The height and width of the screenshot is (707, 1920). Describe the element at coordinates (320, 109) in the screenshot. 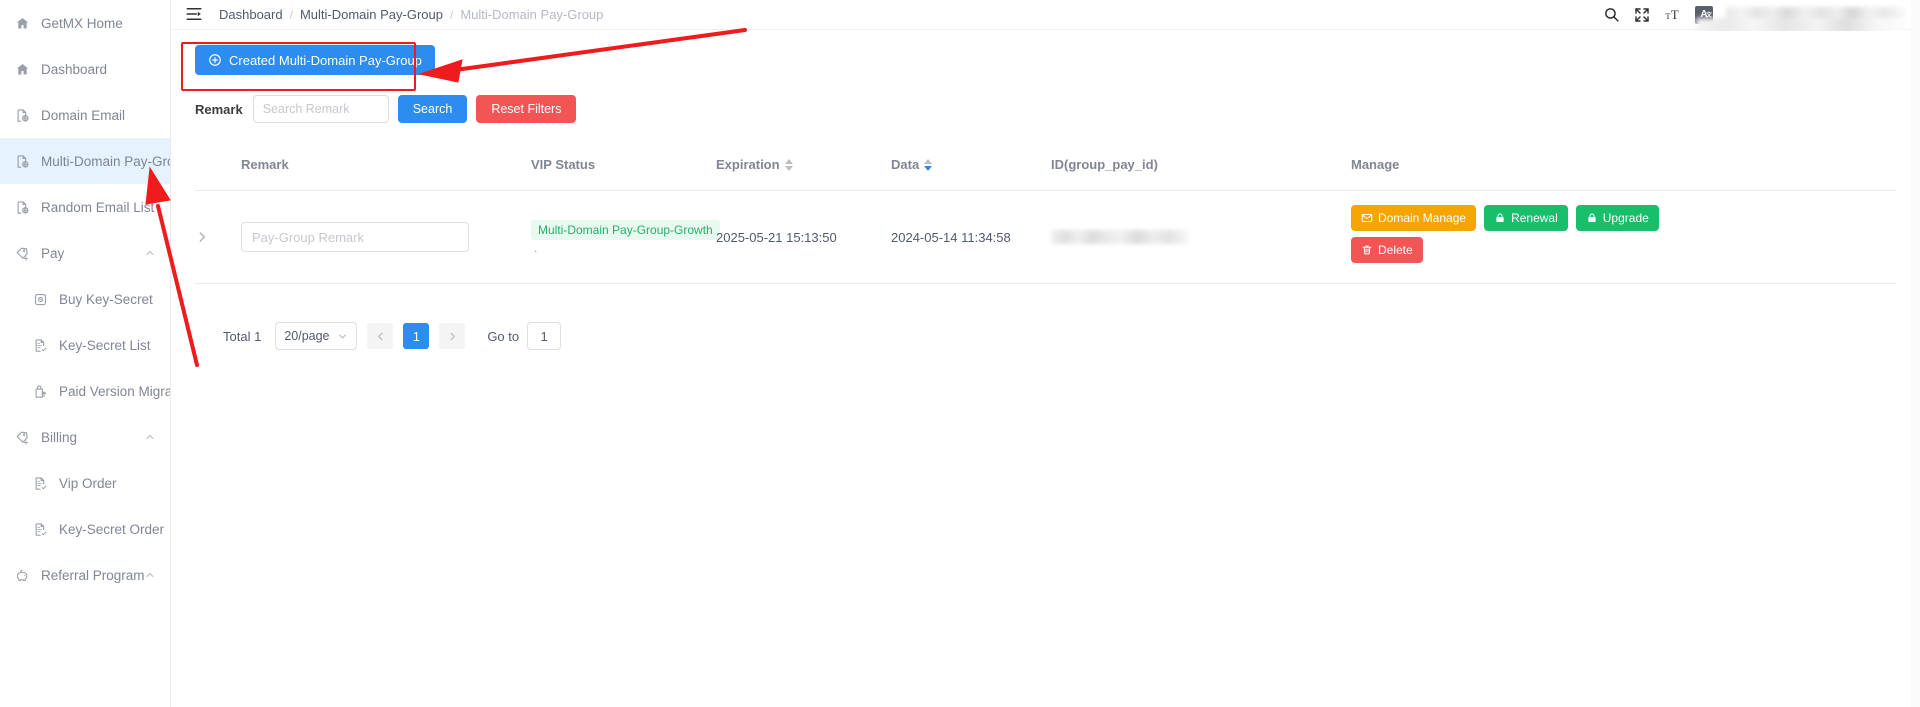

I see `search-remark-input` at that location.